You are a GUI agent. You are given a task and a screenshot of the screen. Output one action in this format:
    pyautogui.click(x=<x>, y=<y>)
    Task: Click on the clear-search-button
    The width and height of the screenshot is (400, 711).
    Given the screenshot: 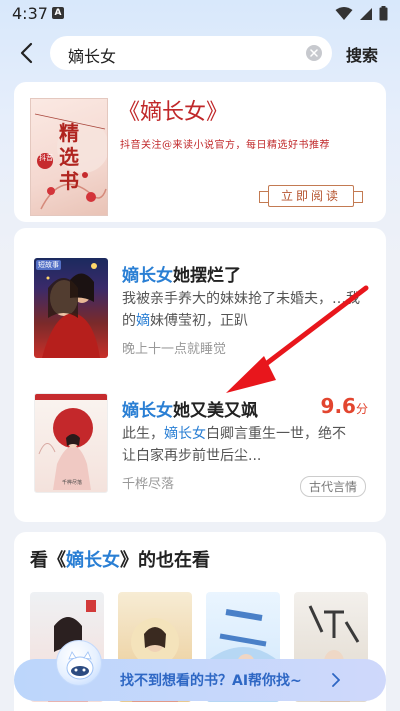 What is the action you would take?
    pyautogui.click(x=314, y=53)
    